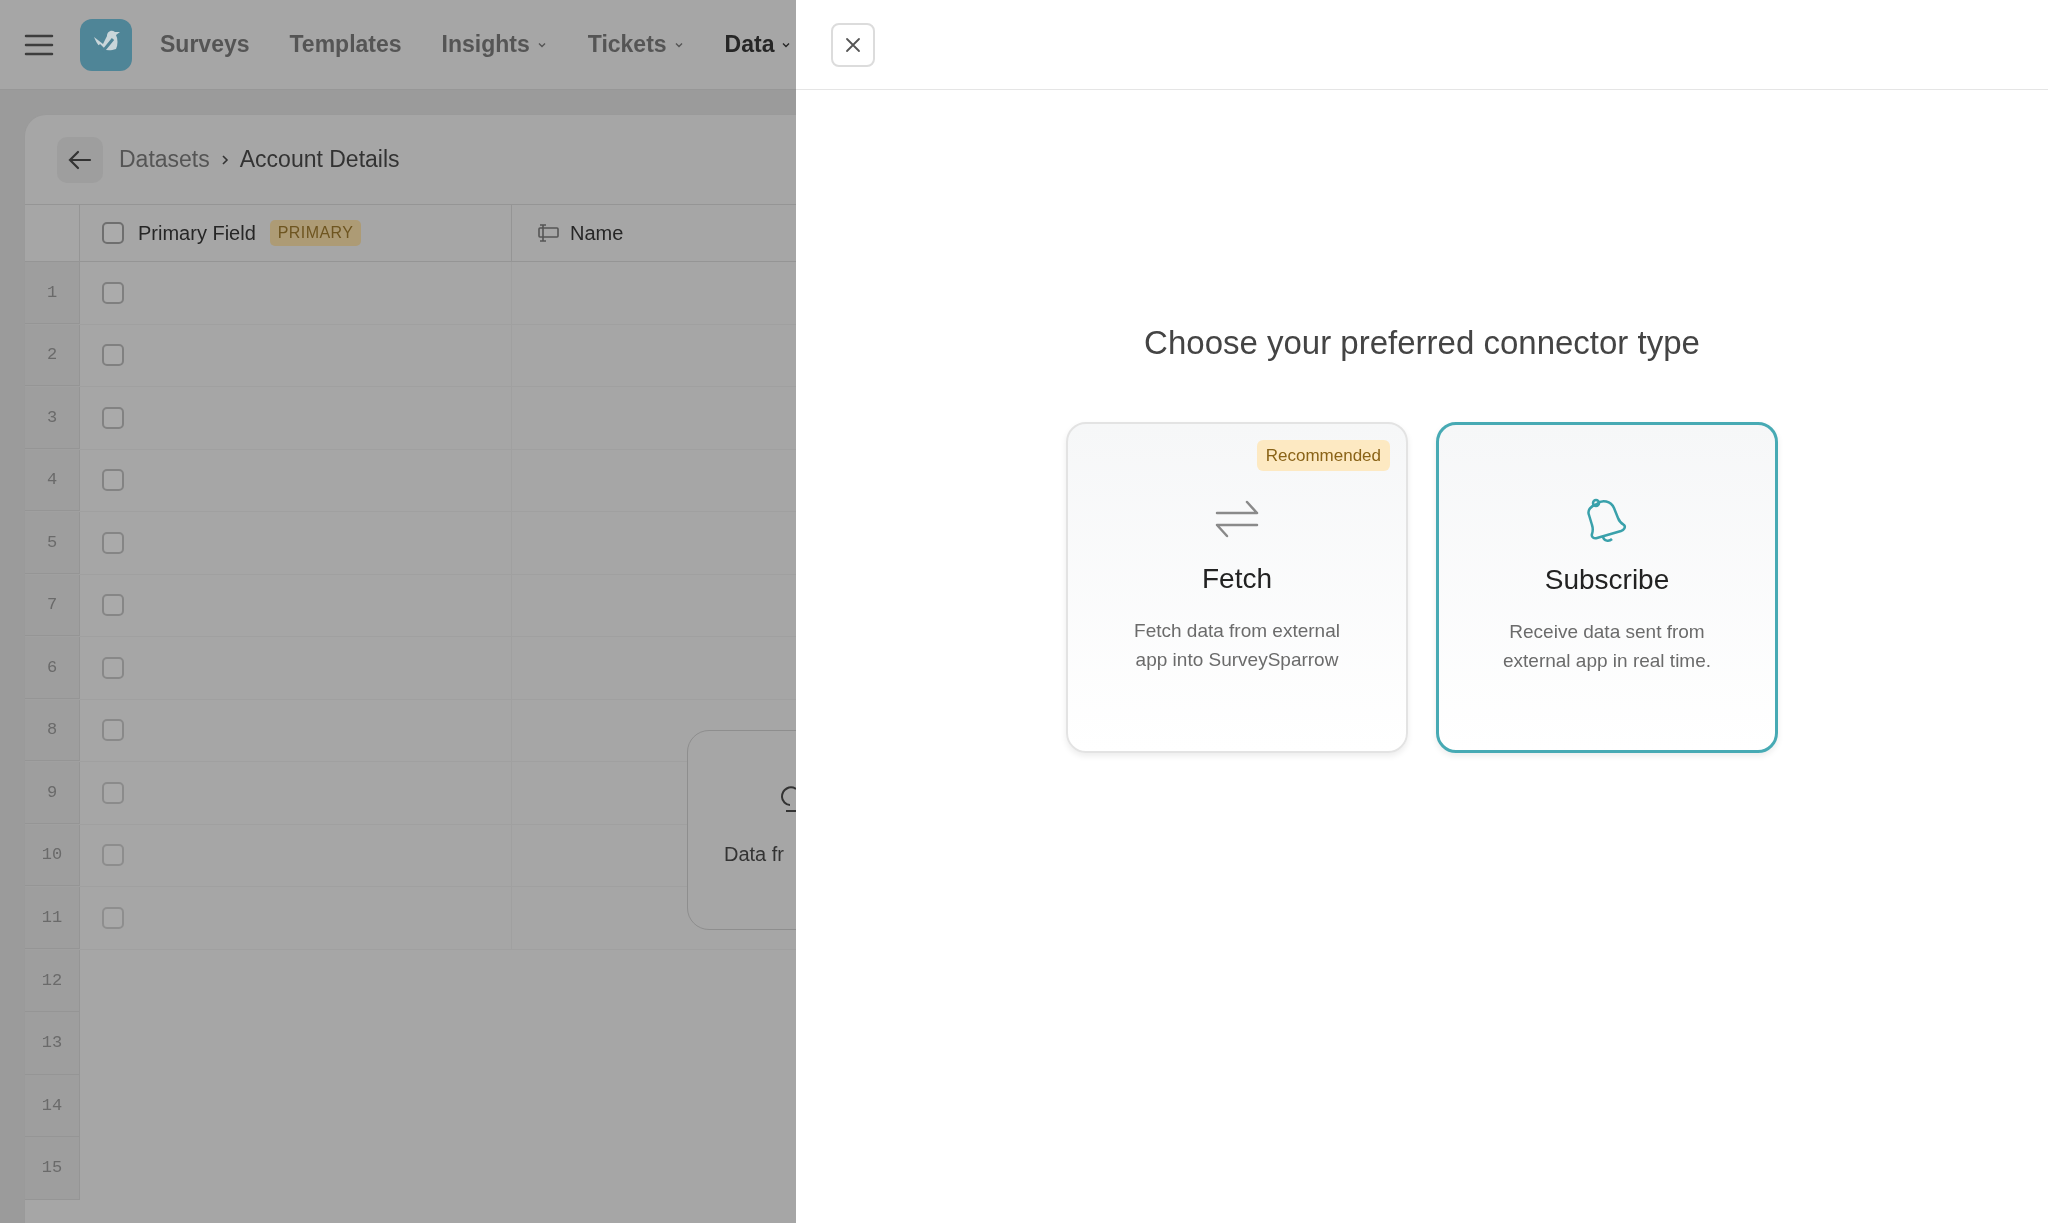  I want to click on card-text: Data fr, so click(754, 854).